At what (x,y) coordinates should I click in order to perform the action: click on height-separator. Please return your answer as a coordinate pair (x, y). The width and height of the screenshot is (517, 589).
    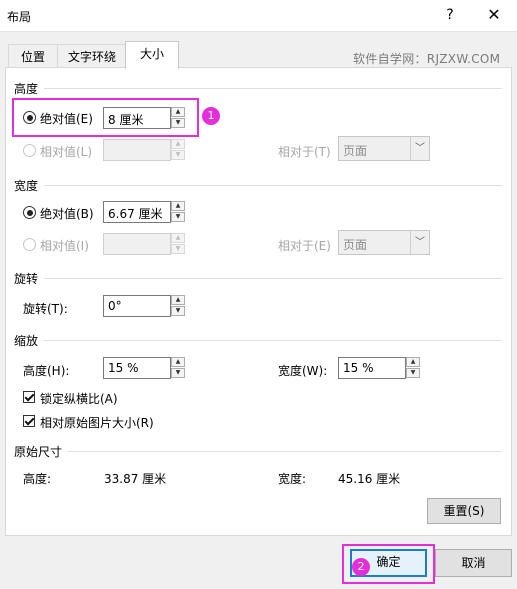
    Looking at the image, I should click on (273, 88).